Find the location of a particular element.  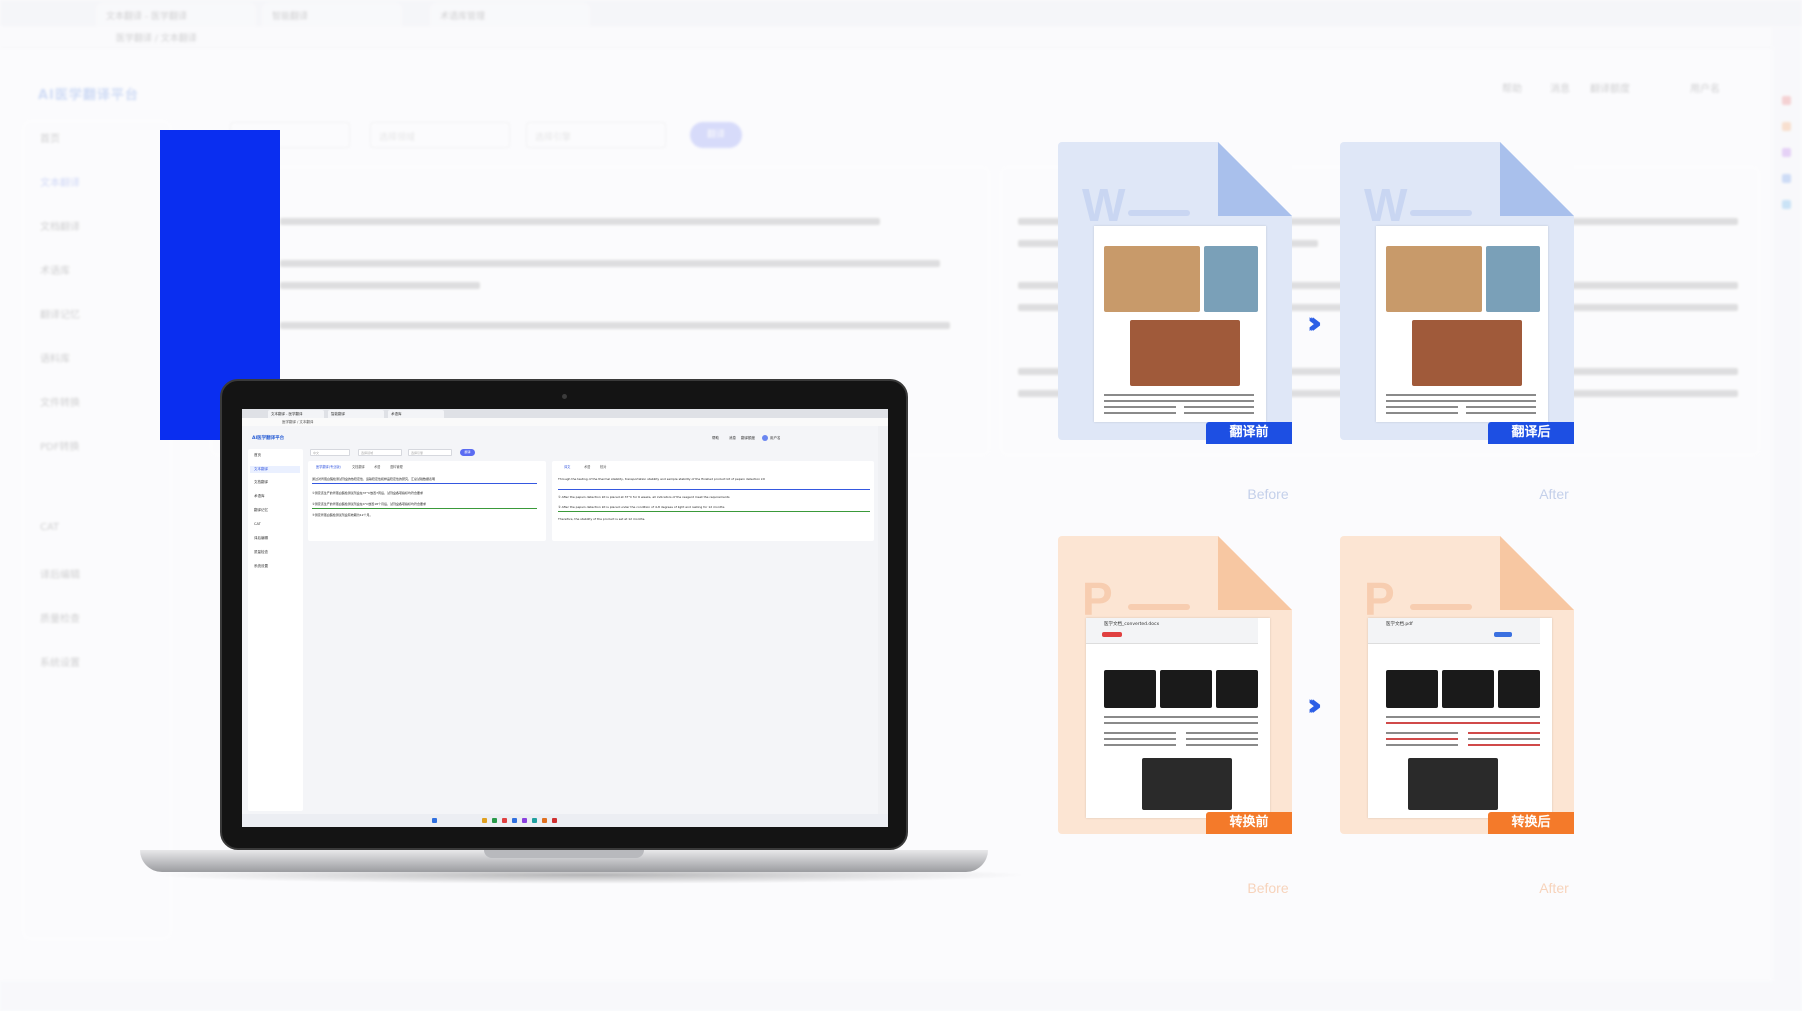

tab-medical: 医学翻译(专业版) is located at coordinates (328, 466).